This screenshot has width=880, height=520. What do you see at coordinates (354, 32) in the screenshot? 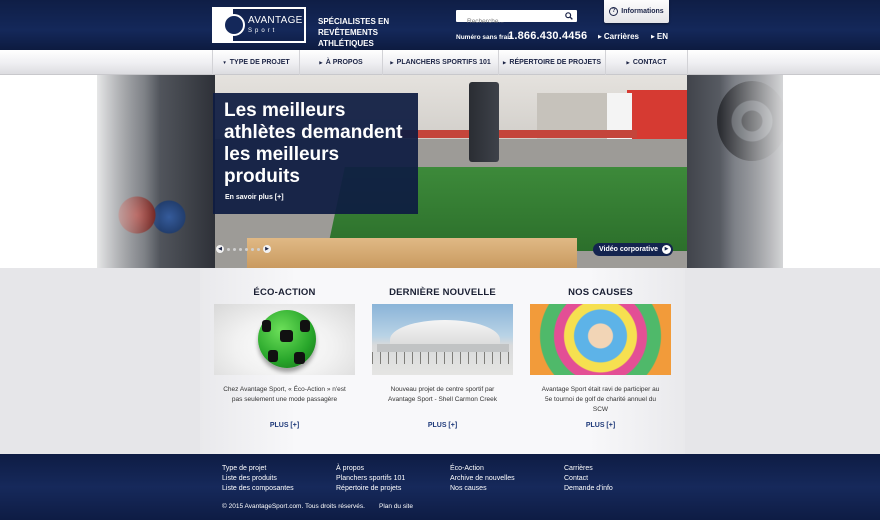
I see `tagline: SPÉCIALISTES EN REVÊTEMENTS ATHLÉTIQUES` at bounding box center [354, 32].